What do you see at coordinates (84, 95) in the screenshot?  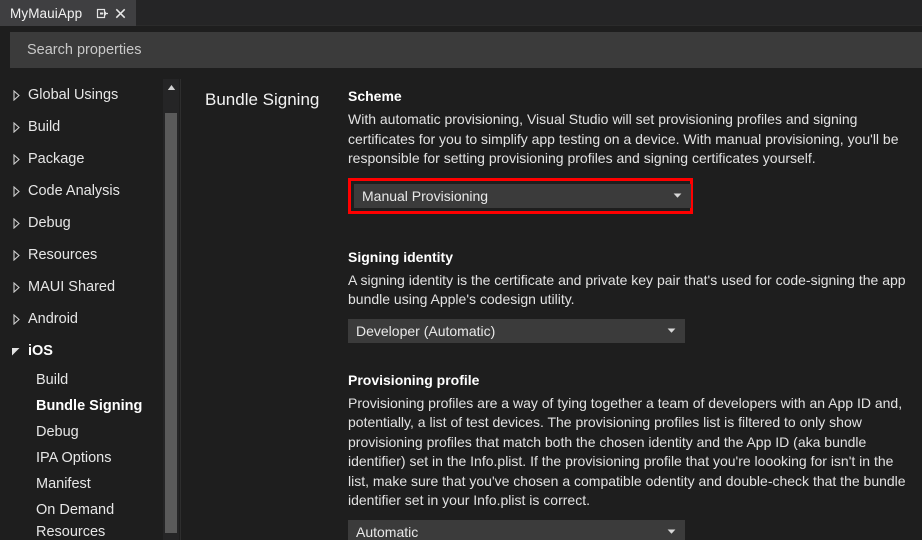 I see `sidebar-item-global-usings: Global Usings` at bounding box center [84, 95].